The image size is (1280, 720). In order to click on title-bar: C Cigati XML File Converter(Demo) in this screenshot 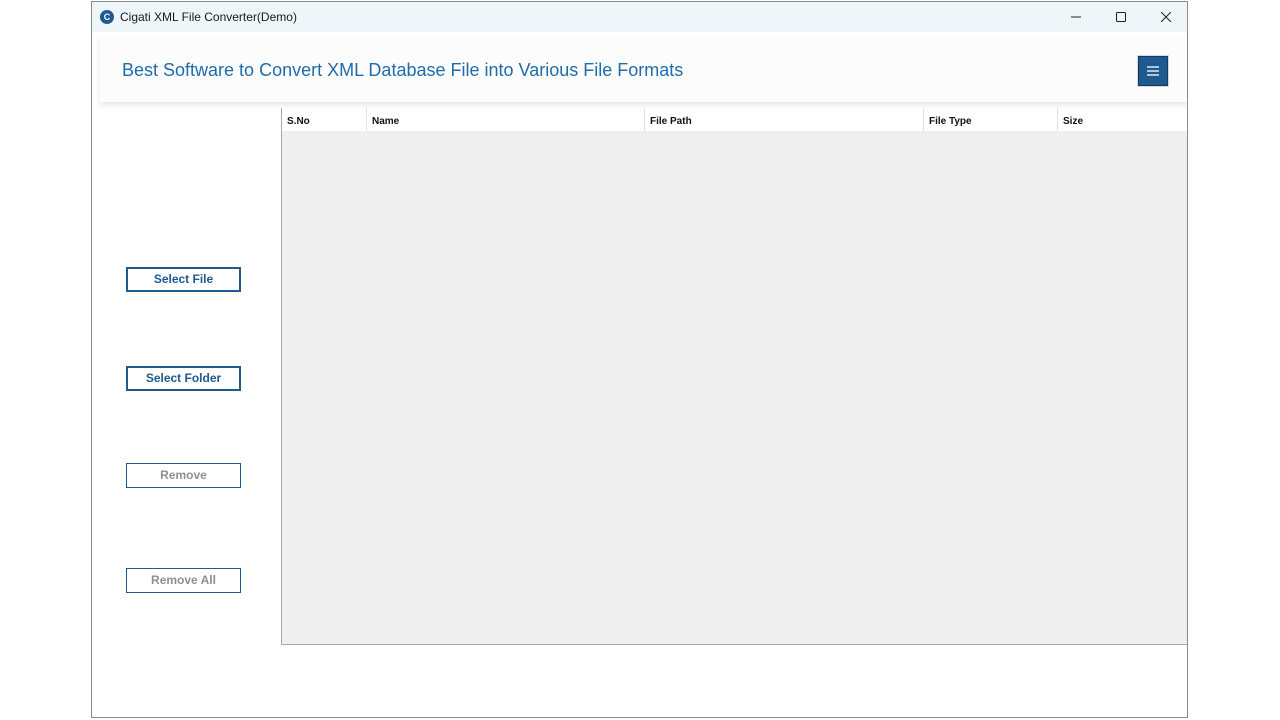, I will do `click(639, 17)`.